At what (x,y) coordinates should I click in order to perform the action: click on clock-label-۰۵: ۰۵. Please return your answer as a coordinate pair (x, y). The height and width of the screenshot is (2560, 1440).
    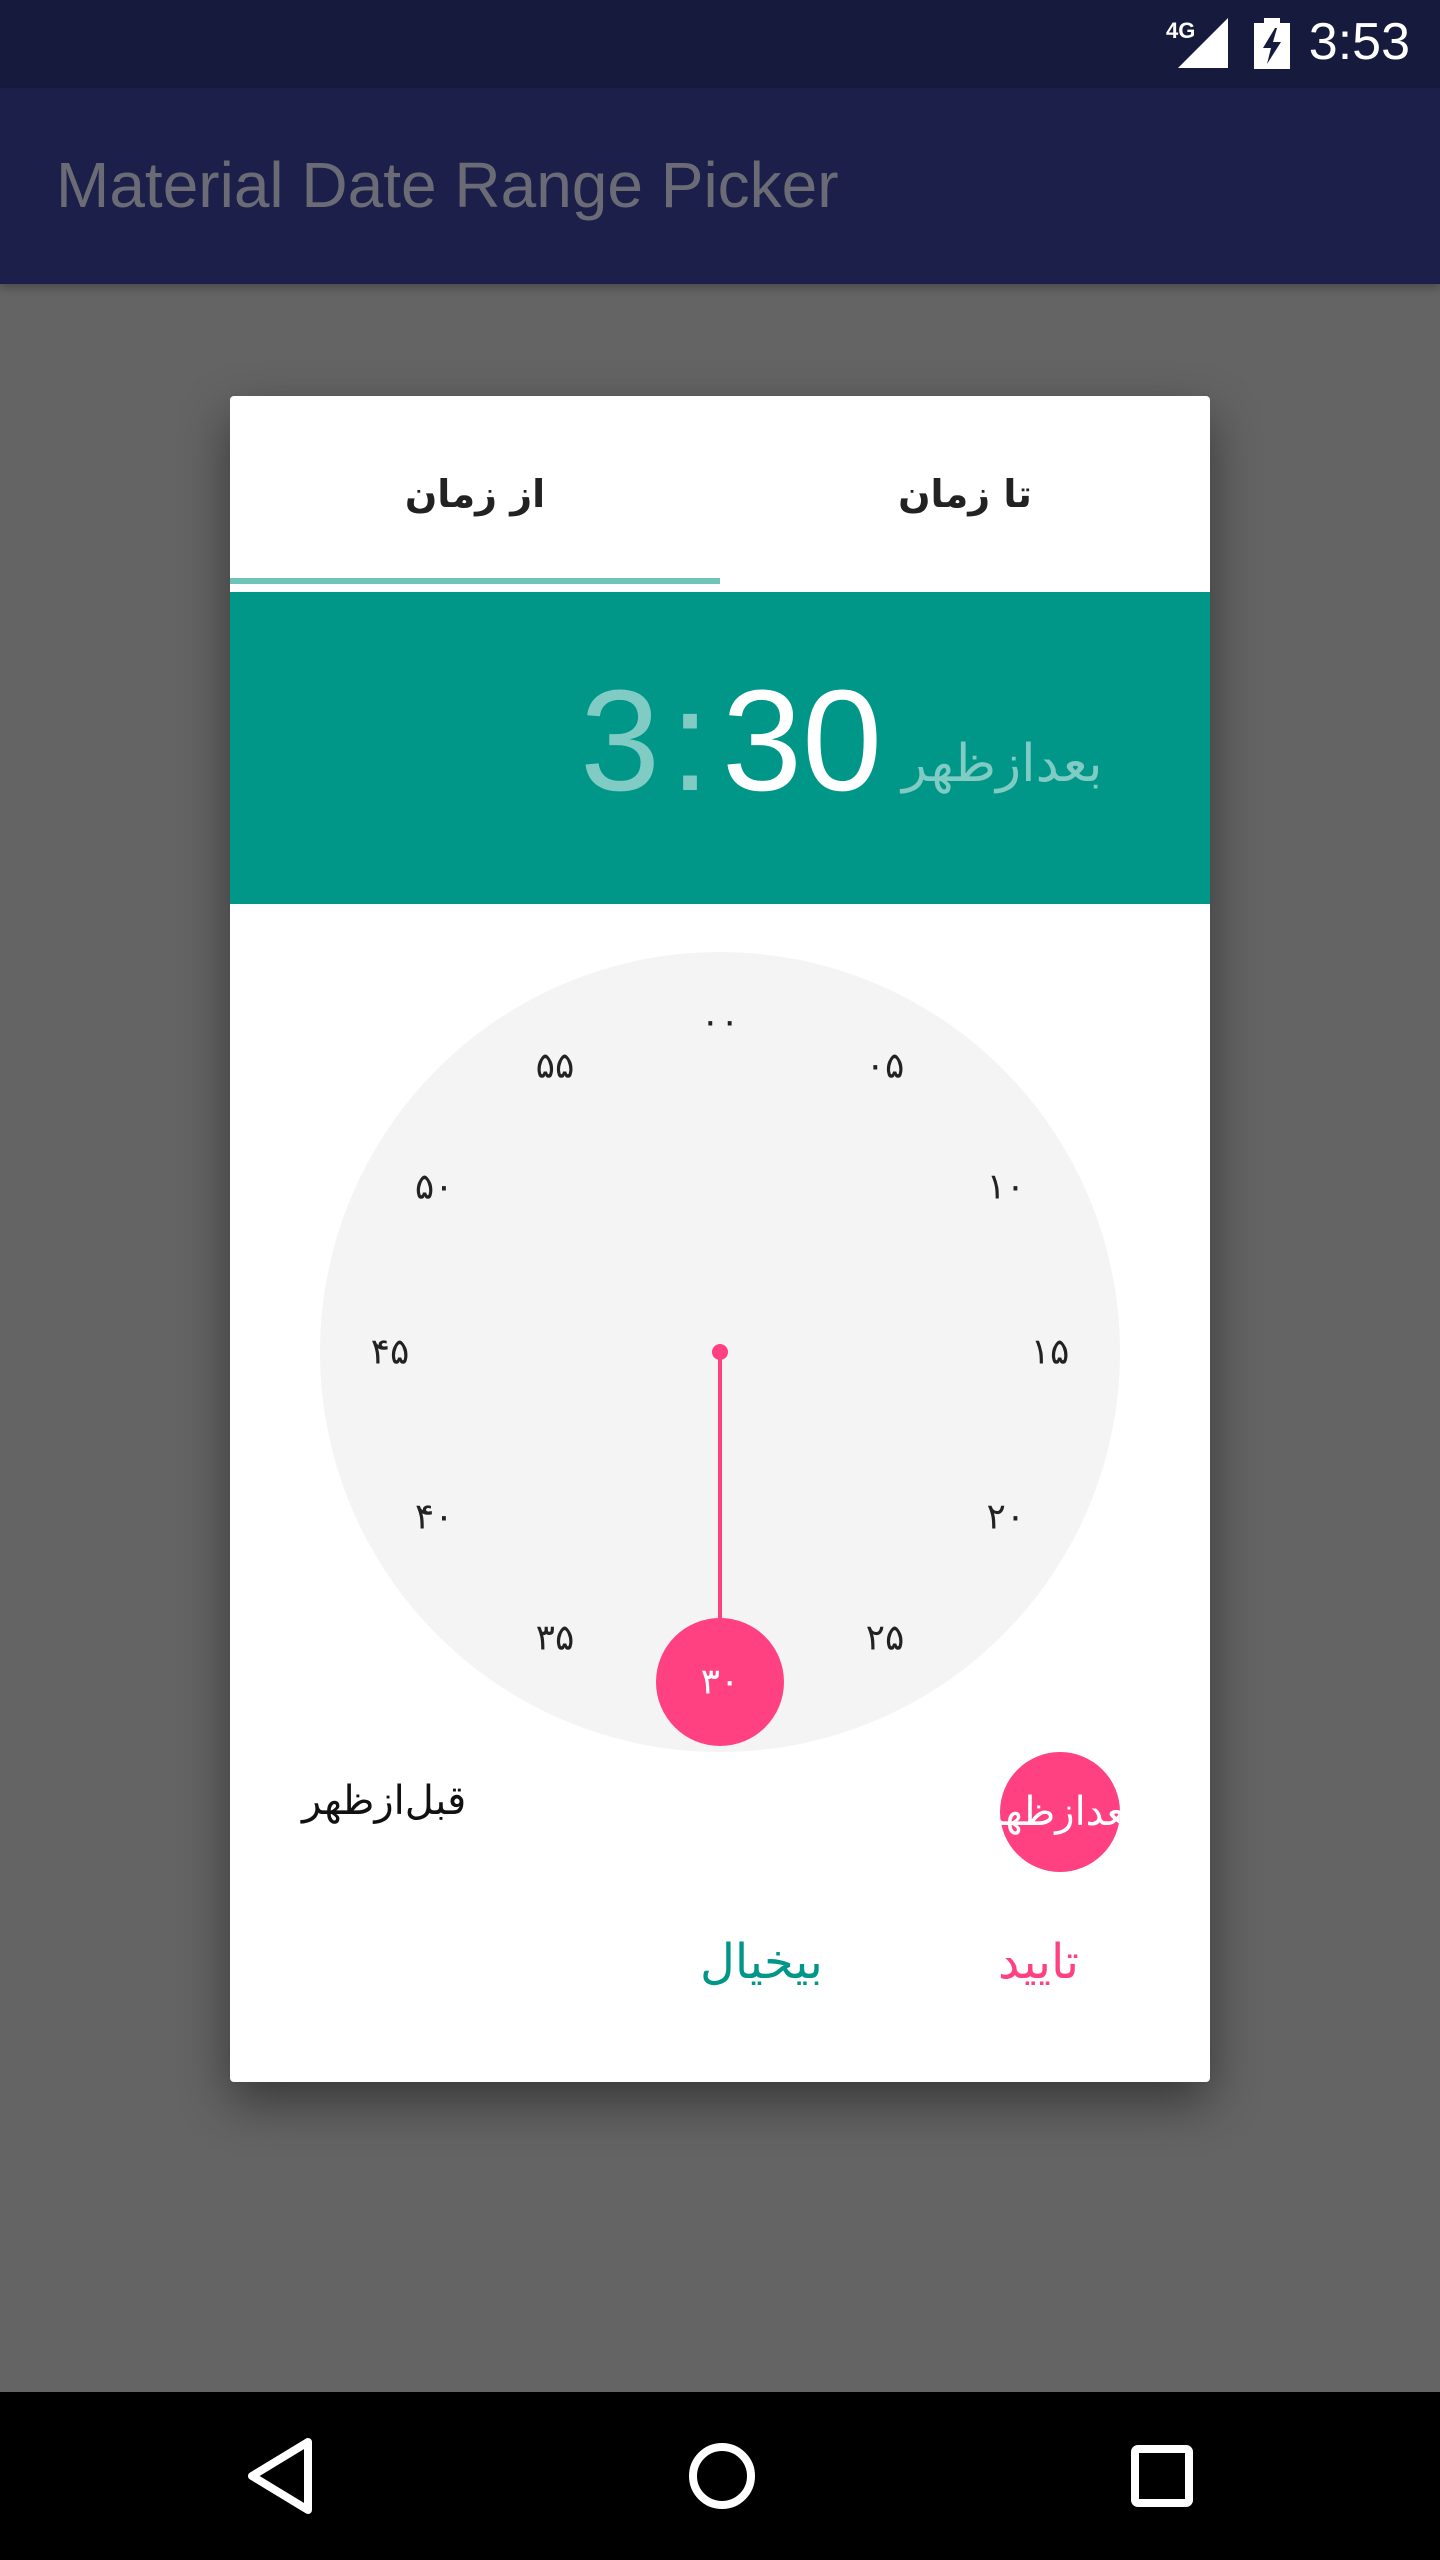
    Looking at the image, I should click on (885, 1066).